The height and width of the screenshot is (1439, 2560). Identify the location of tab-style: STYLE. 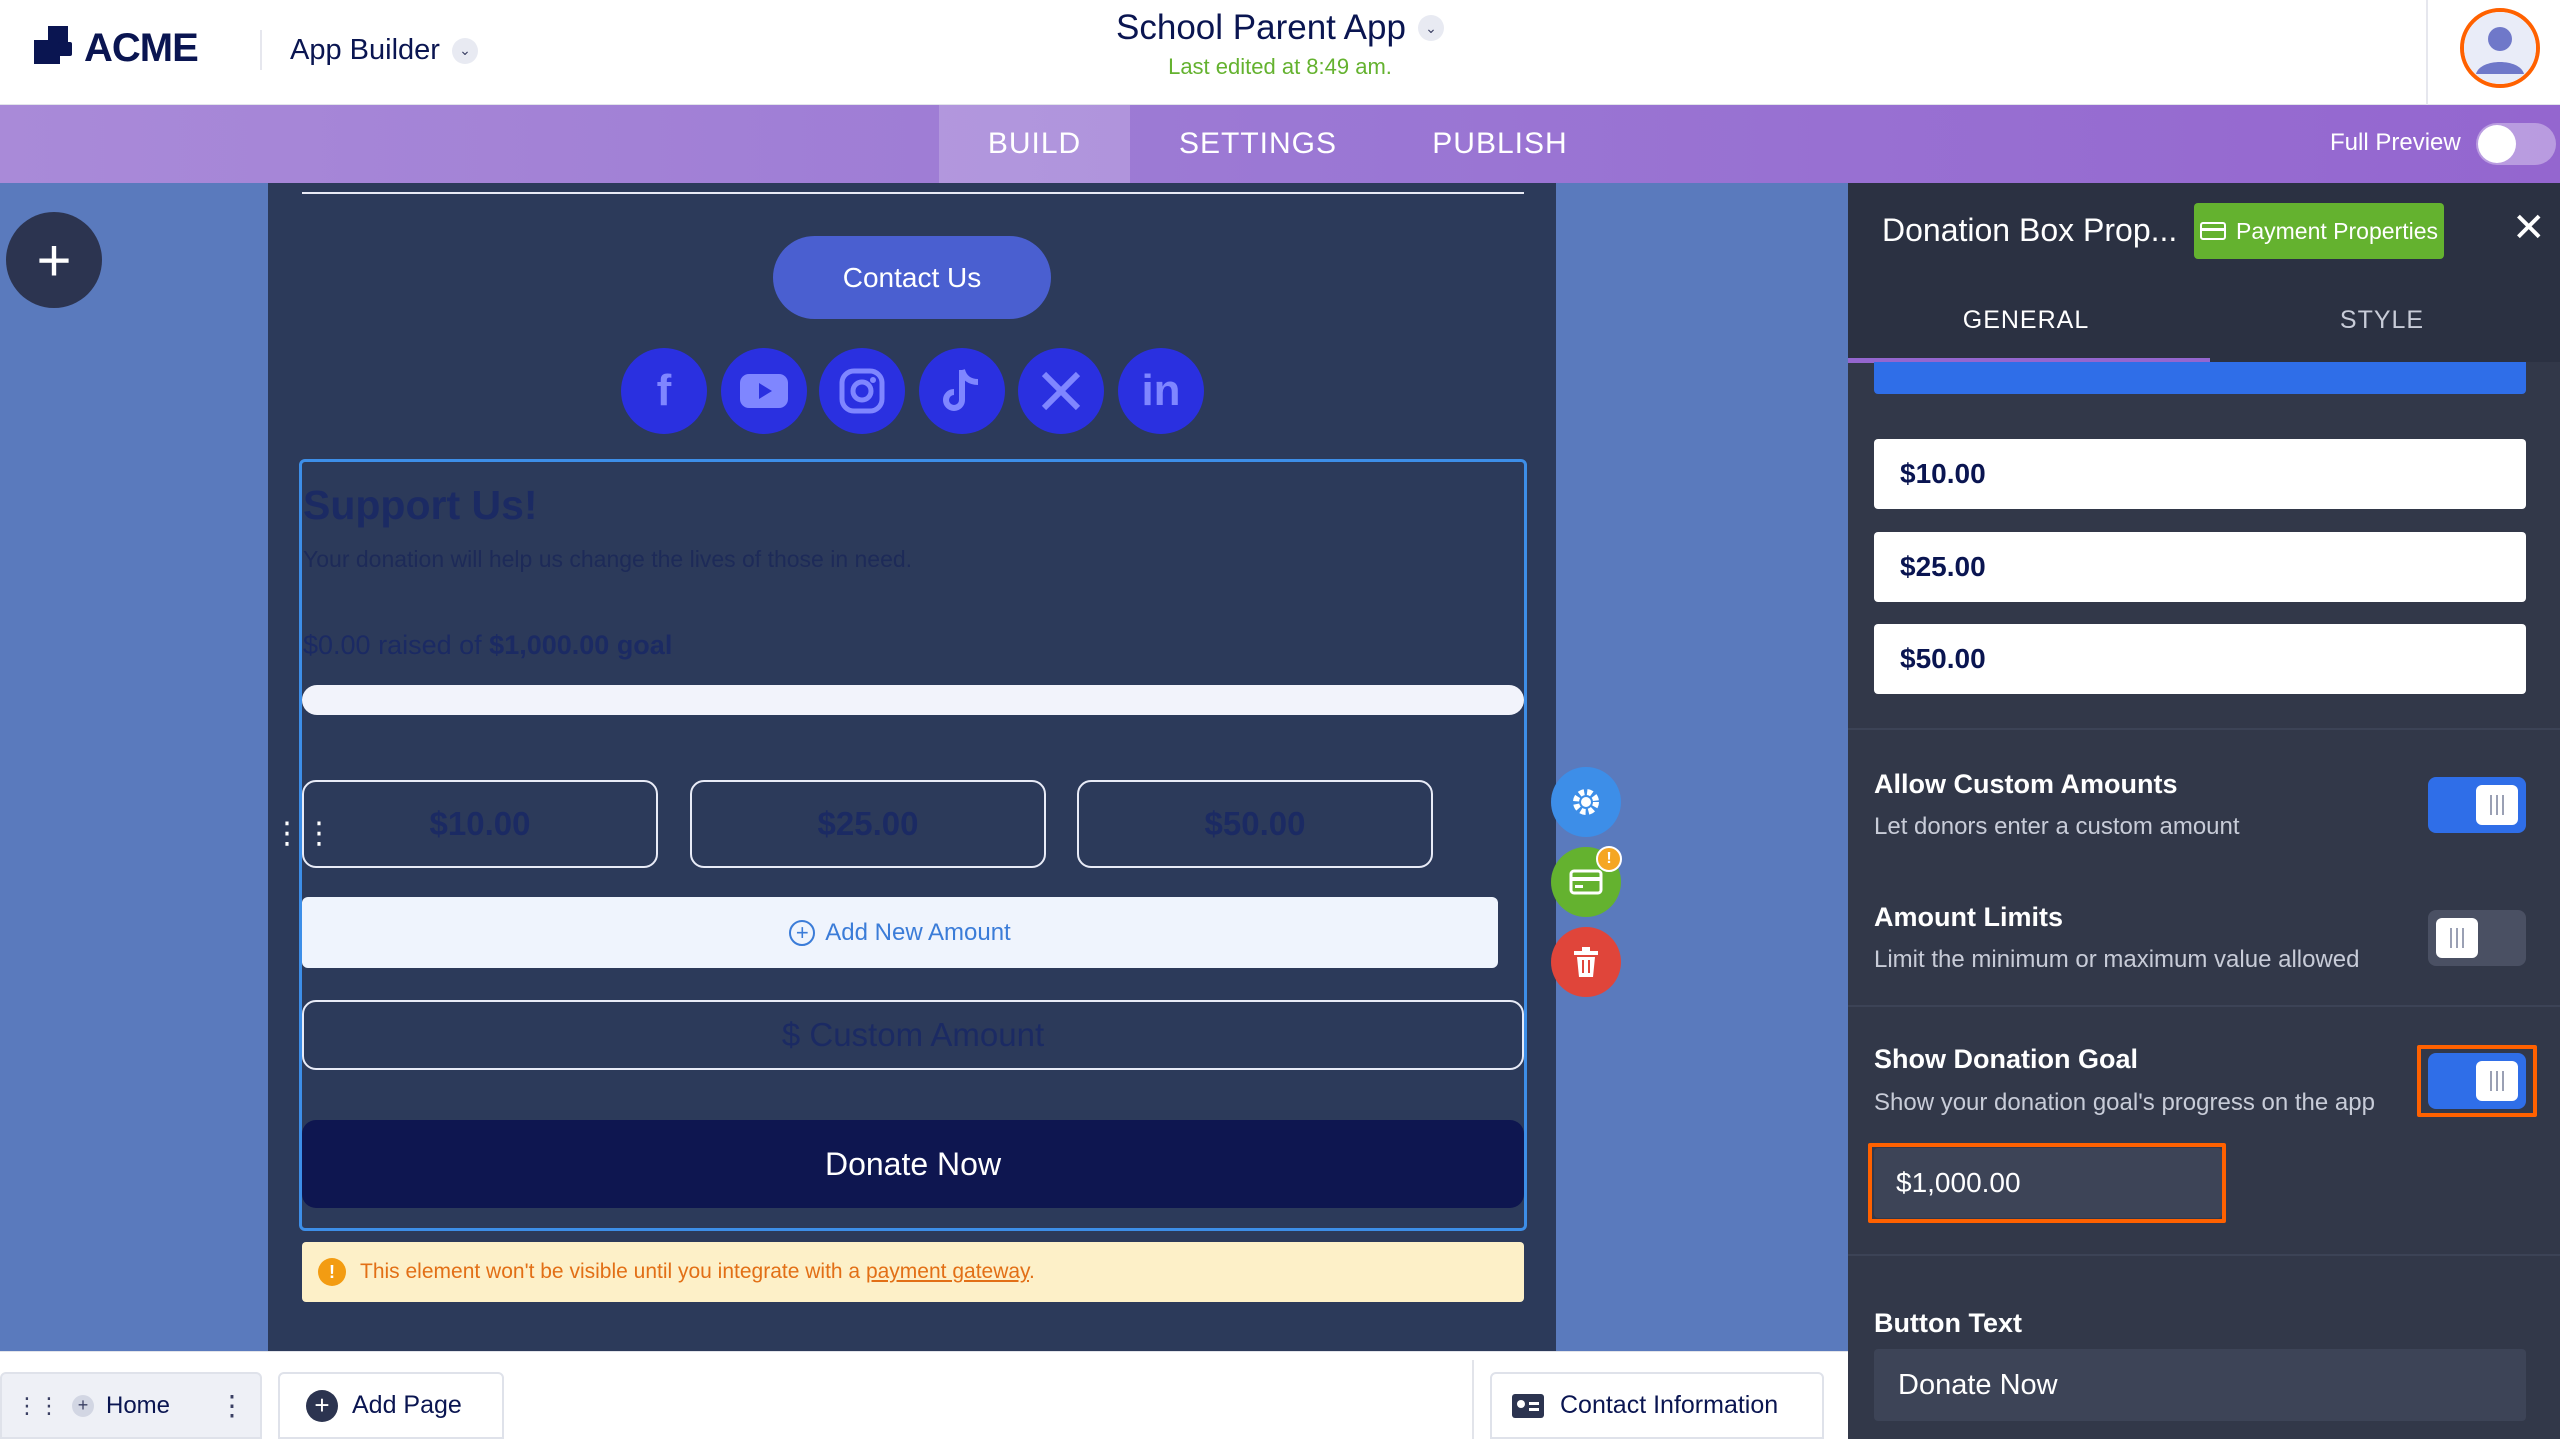
(2382, 320).